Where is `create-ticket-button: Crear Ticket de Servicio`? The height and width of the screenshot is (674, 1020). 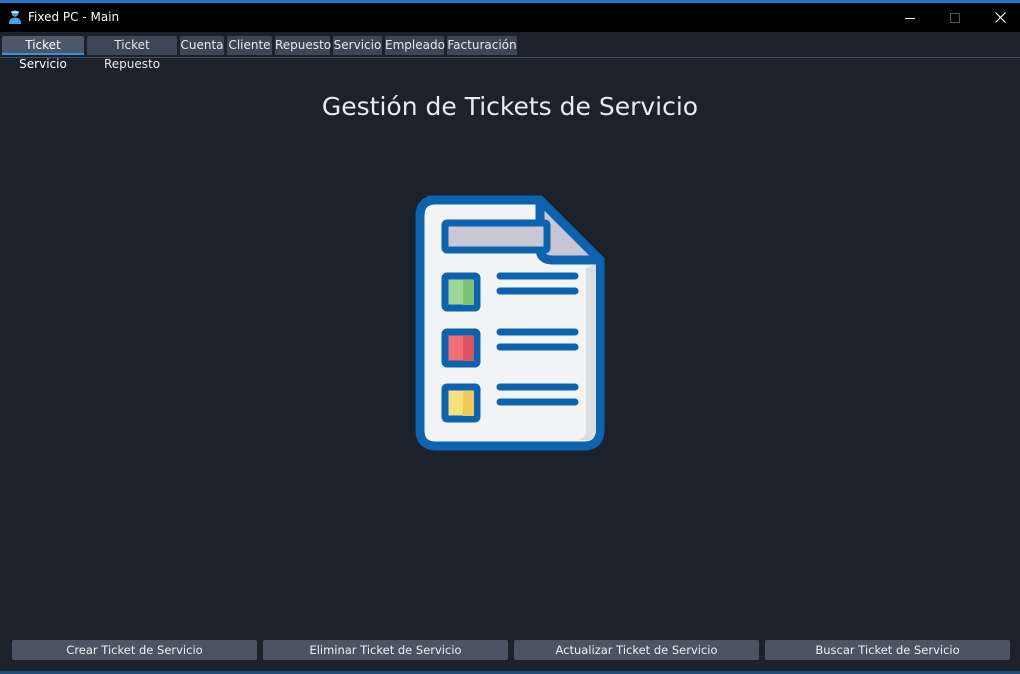
create-ticket-button: Crear Ticket de Servicio is located at coordinates (134, 650).